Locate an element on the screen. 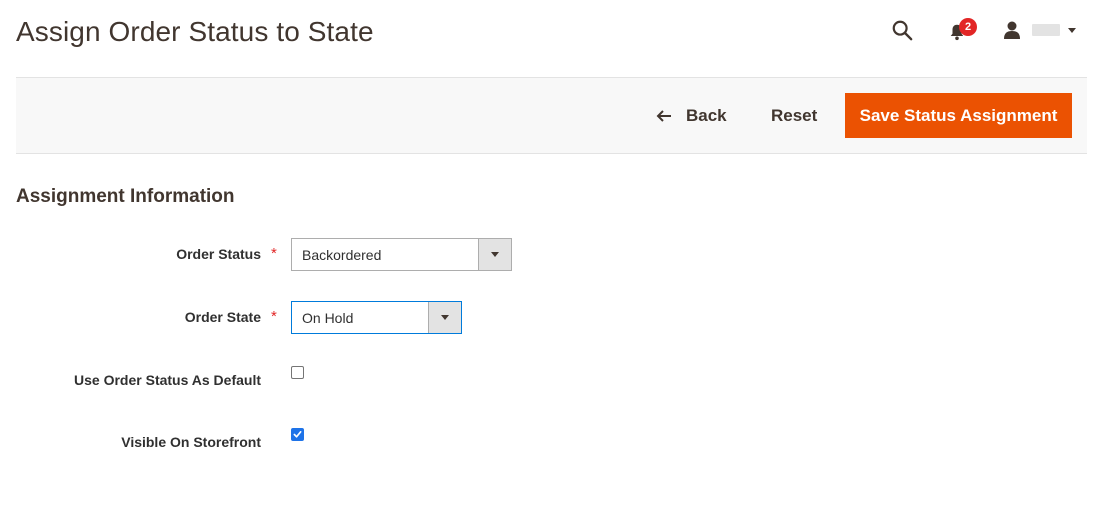 The image size is (1112, 509). section-title: Assignment Information is located at coordinates (125, 196).